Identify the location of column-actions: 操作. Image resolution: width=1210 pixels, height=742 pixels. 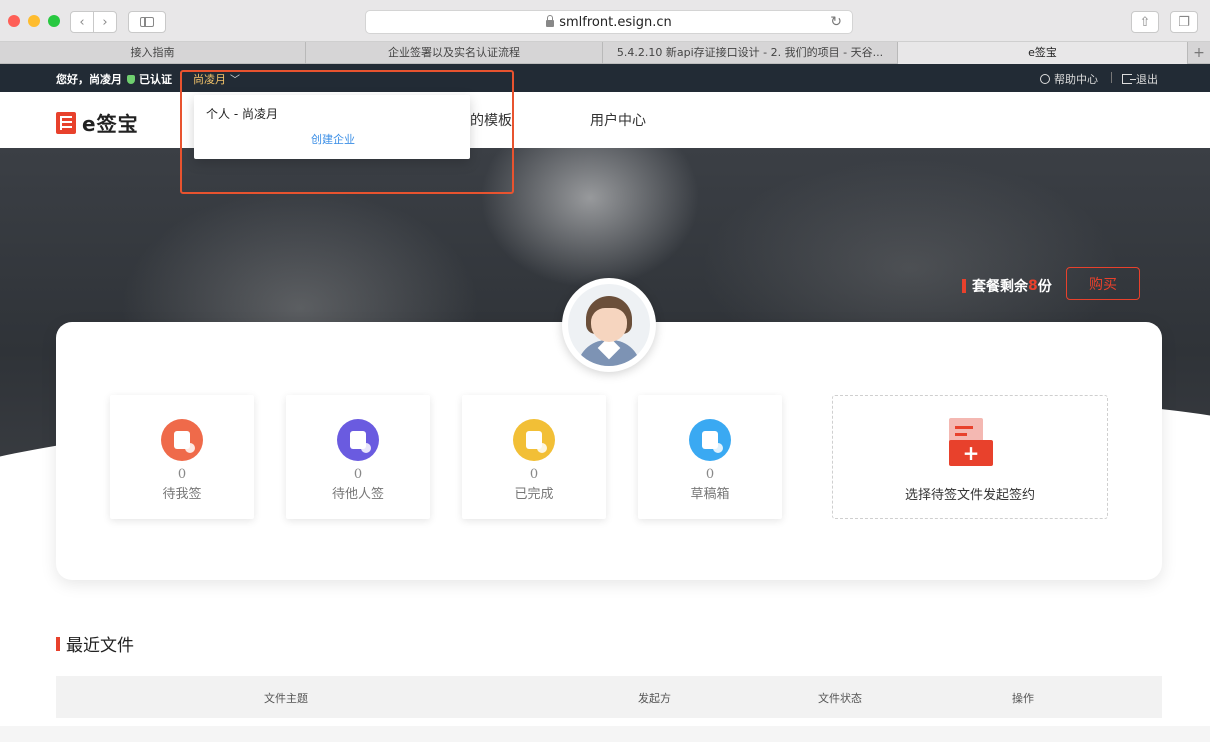
(1023, 698).